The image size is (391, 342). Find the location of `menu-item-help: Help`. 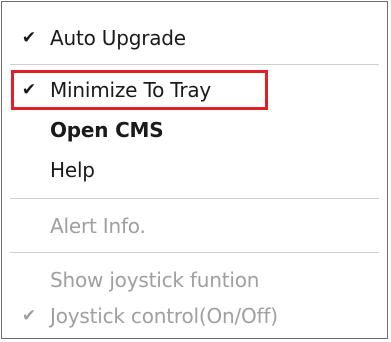

menu-item-help: Help is located at coordinates (194, 170).